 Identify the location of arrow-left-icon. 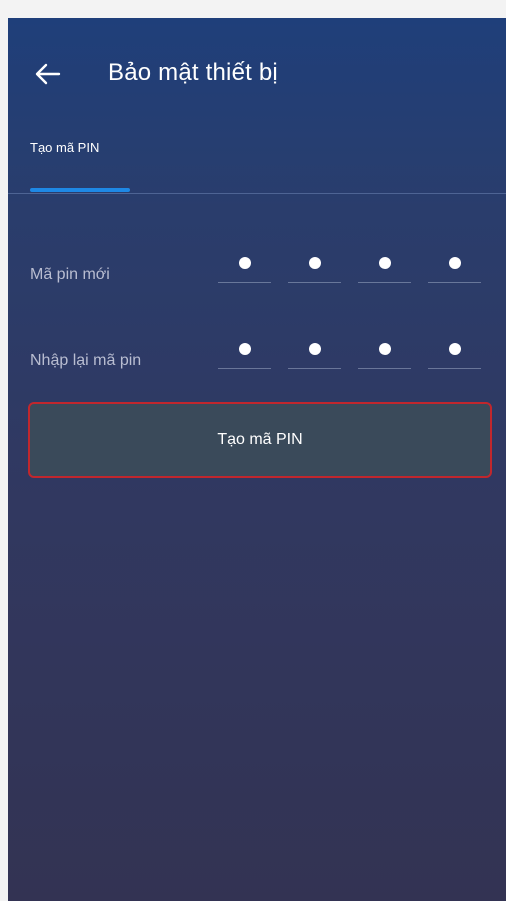
(48, 74).